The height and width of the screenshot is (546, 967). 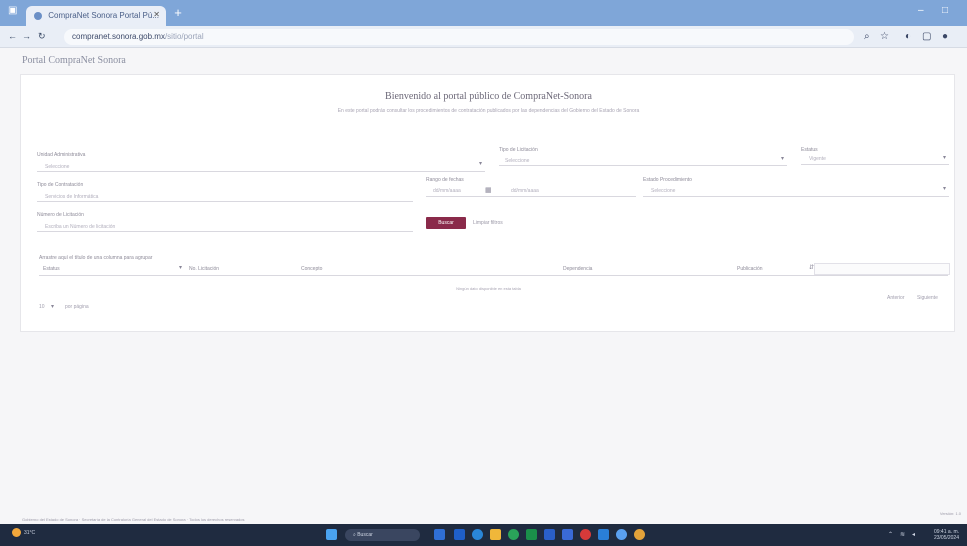 I want to click on zoom-icon: ⌕, so click(x=867, y=36).